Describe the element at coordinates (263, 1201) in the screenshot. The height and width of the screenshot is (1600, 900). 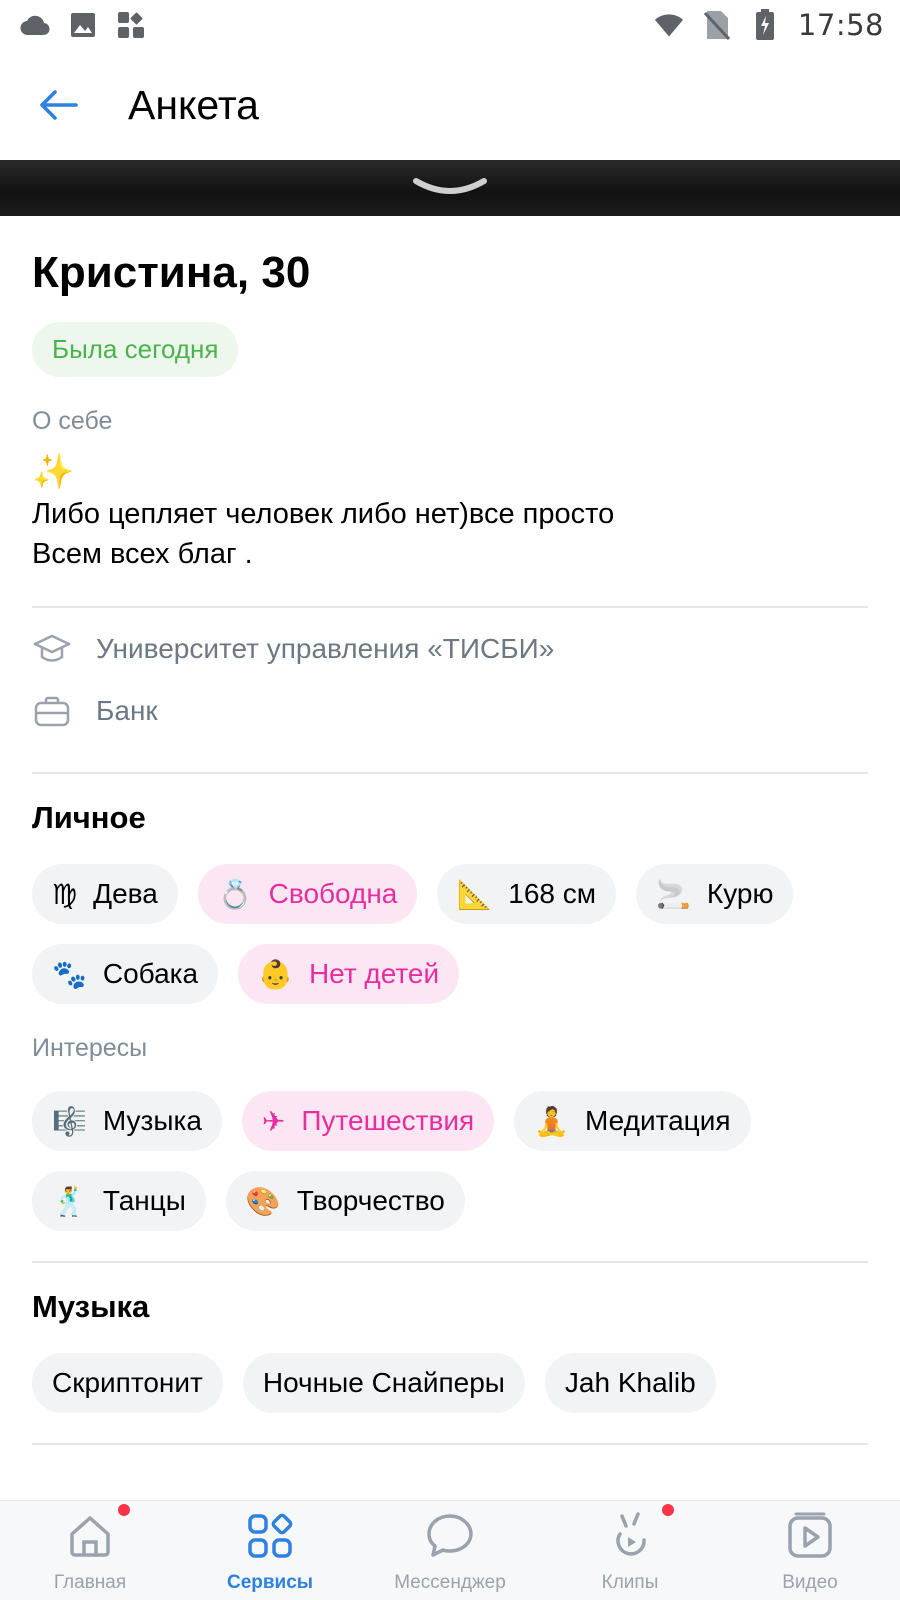
I see `chip-emoji-icon: 🎨` at that location.